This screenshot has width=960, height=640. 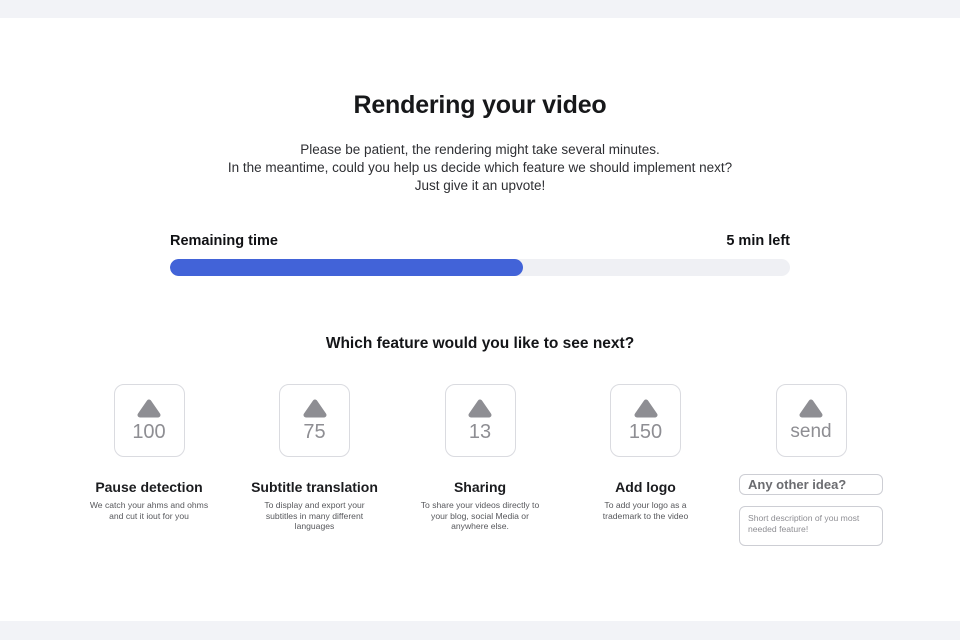 What do you see at coordinates (149, 487) in the screenshot?
I see `feature-title: Pause detection` at bounding box center [149, 487].